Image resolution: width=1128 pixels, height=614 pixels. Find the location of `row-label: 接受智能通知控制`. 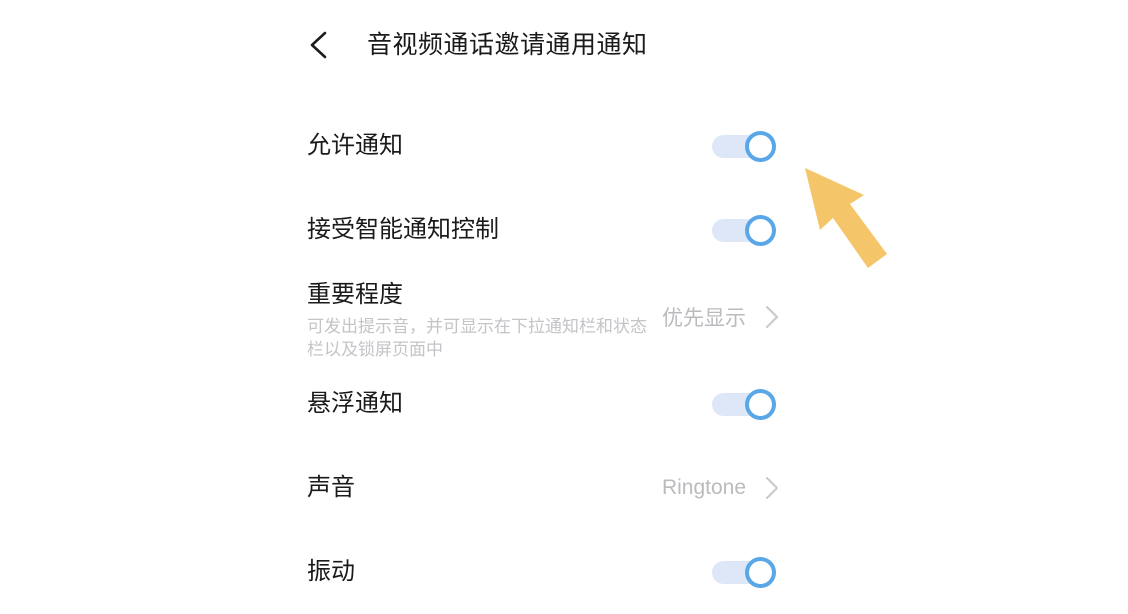

row-label: 接受智能通知控制 is located at coordinates (403, 229).